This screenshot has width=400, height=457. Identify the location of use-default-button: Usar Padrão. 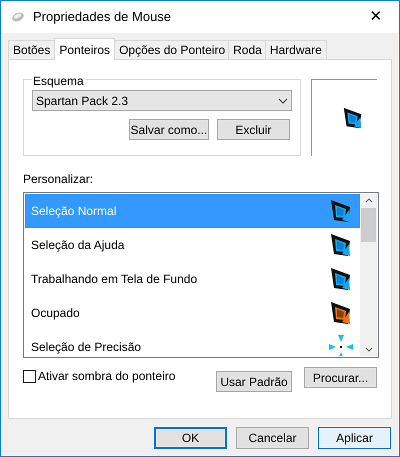
(254, 381).